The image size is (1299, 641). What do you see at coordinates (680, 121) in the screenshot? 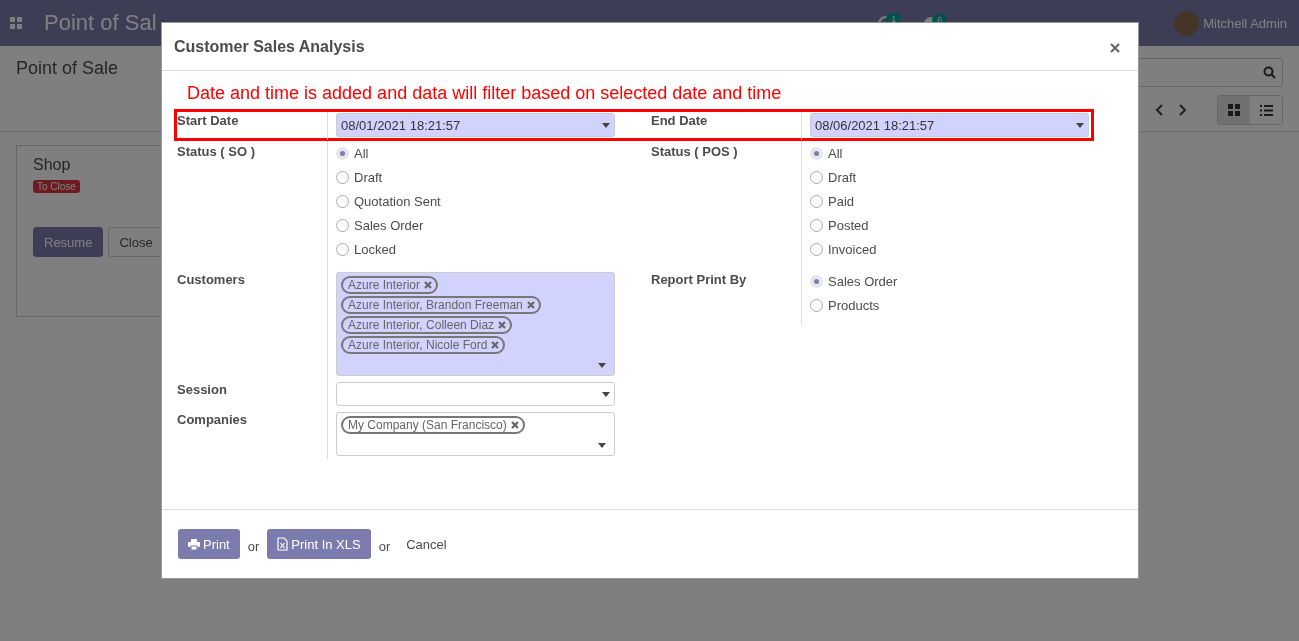
I see `field-label: End Date` at bounding box center [680, 121].